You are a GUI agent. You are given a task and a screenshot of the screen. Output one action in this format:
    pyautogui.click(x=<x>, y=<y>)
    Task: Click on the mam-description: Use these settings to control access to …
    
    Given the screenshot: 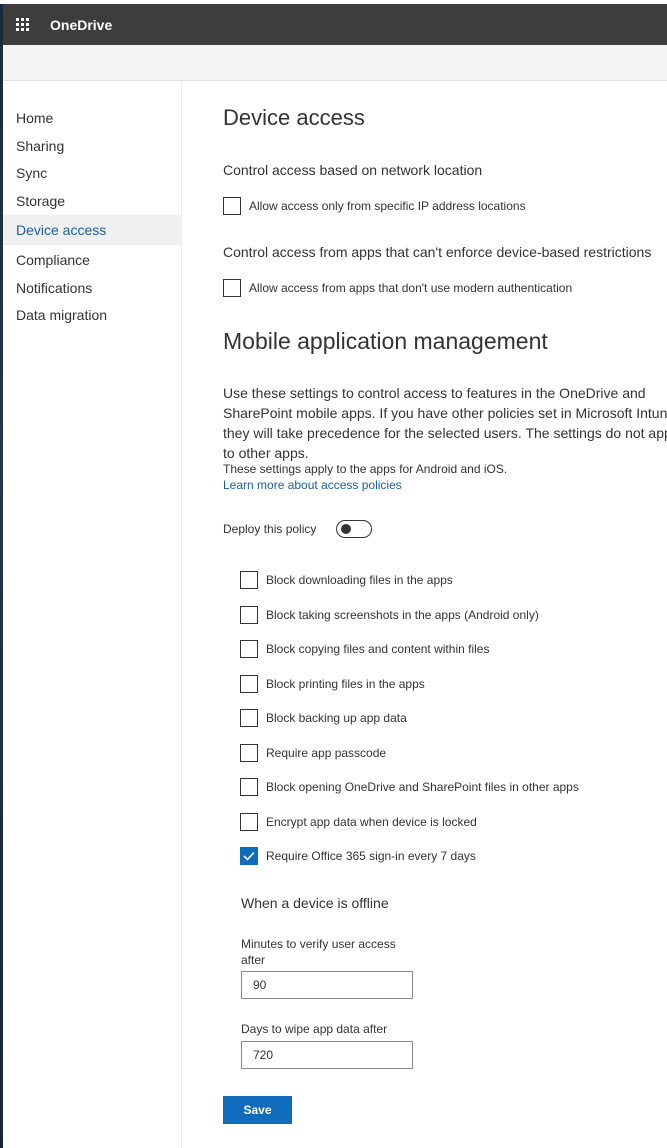 What is the action you would take?
    pyautogui.click(x=445, y=423)
    